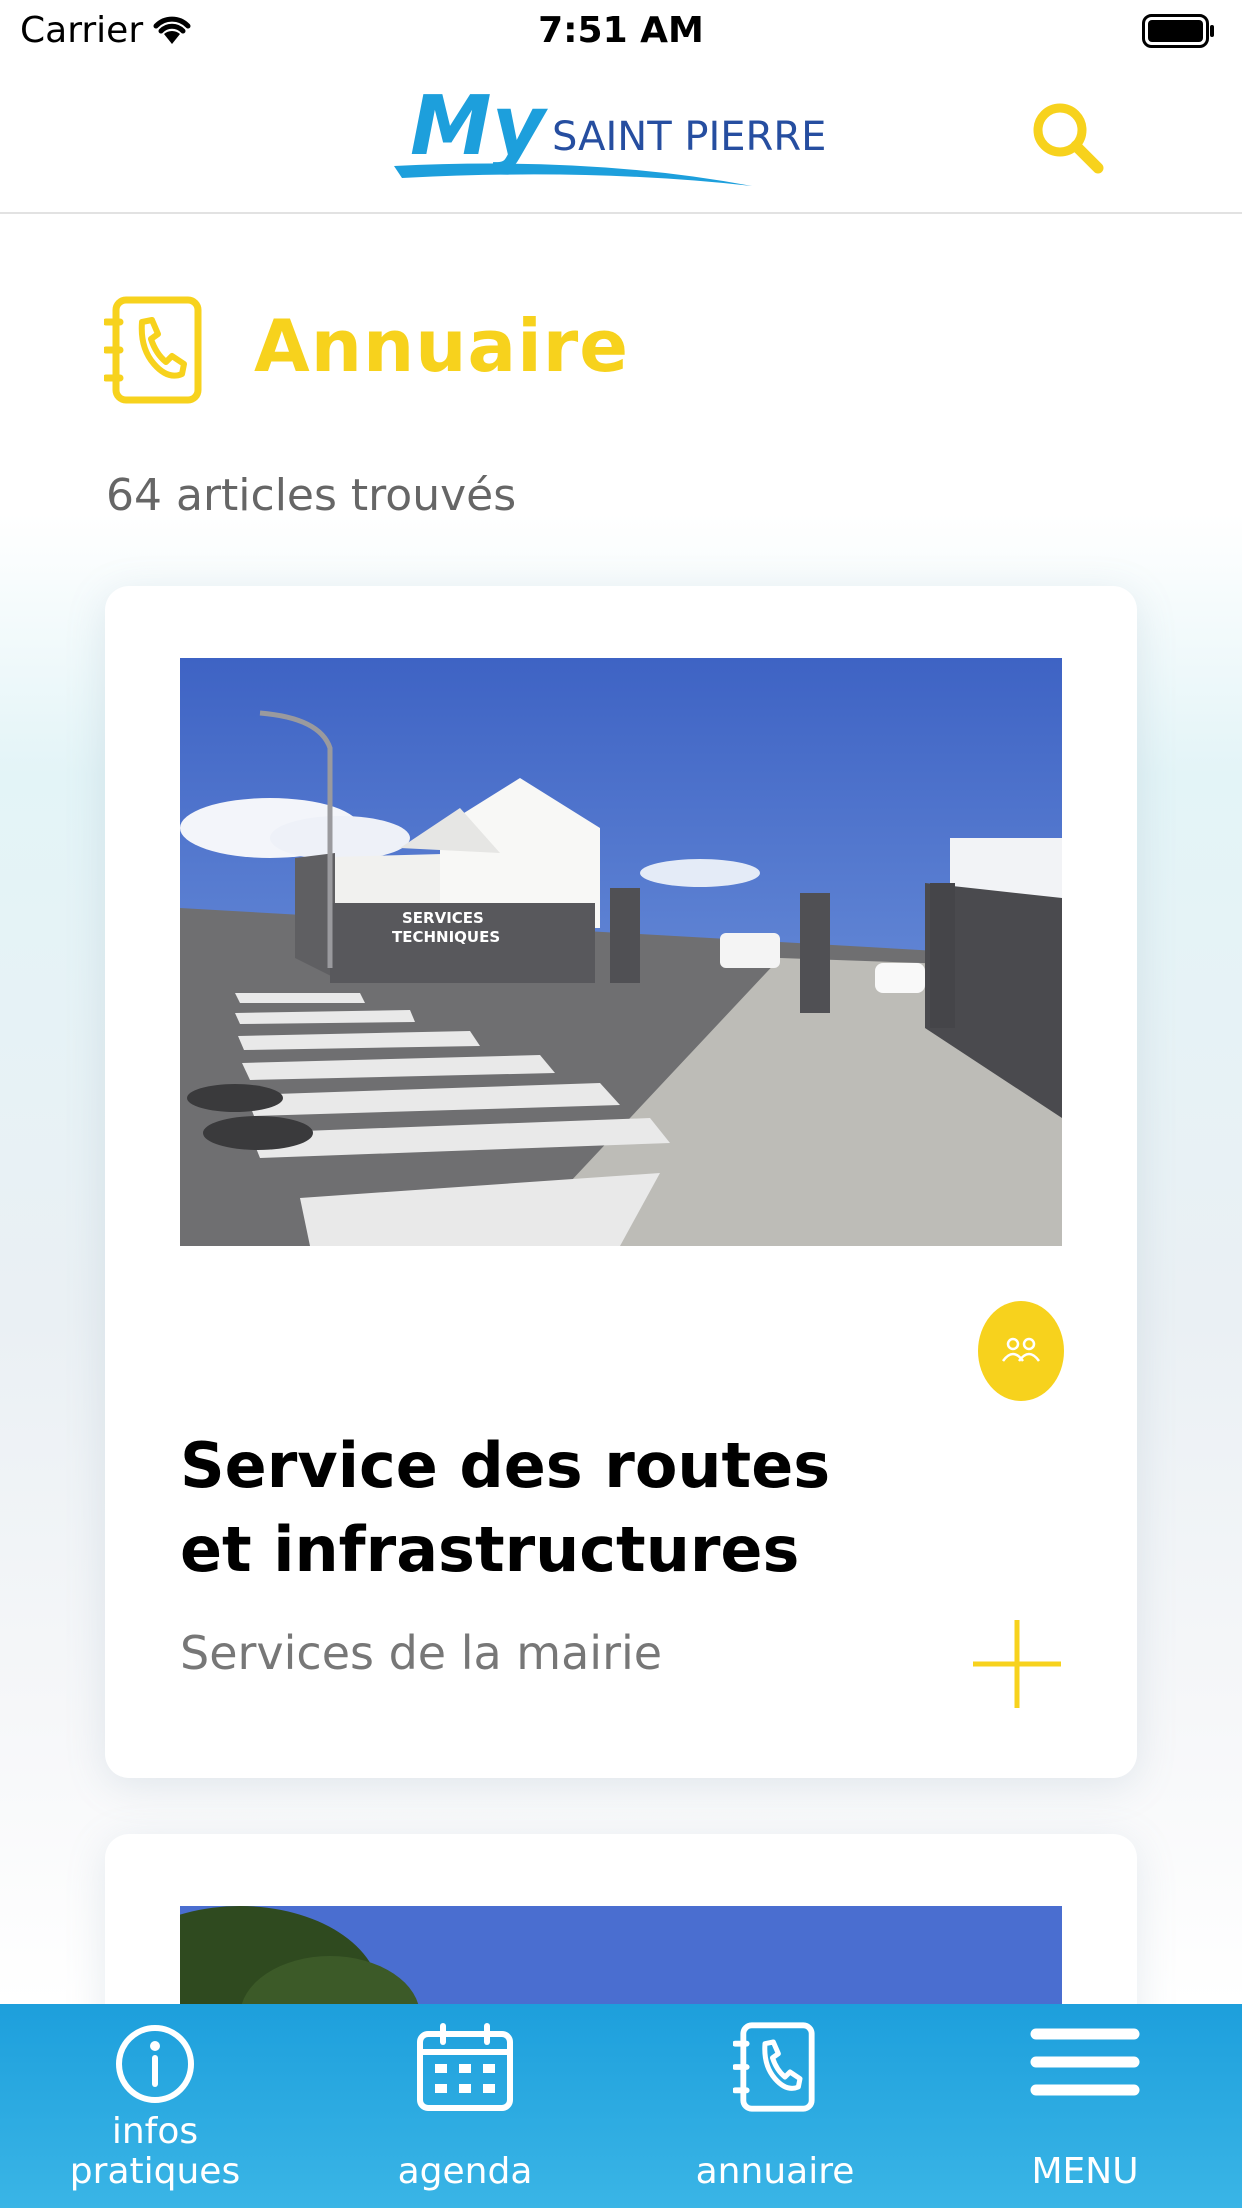 The image size is (1242, 2208). Describe the element at coordinates (530, 1508) in the screenshot. I see `card-title: Service des routes et infrastructures` at that location.